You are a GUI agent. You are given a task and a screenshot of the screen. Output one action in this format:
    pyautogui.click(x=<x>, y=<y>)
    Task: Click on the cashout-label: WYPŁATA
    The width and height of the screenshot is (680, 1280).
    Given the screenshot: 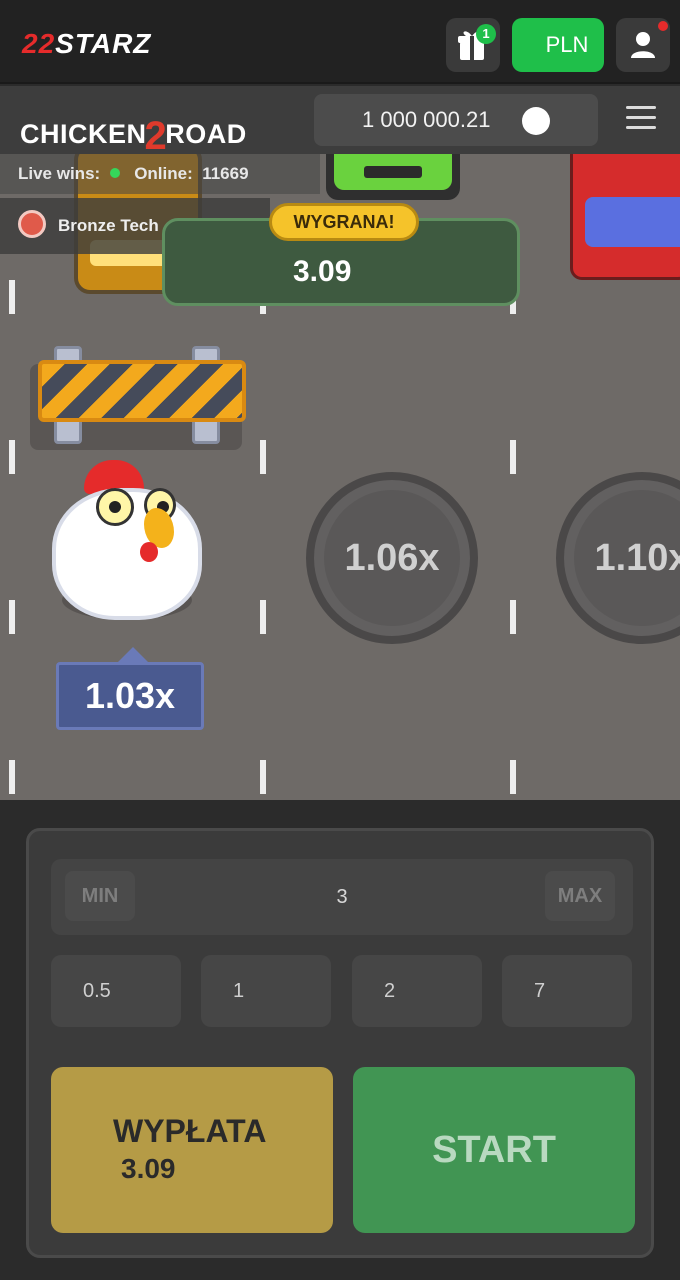 What is the action you would take?
    pyautogui.click(x=190, y=1131)
    